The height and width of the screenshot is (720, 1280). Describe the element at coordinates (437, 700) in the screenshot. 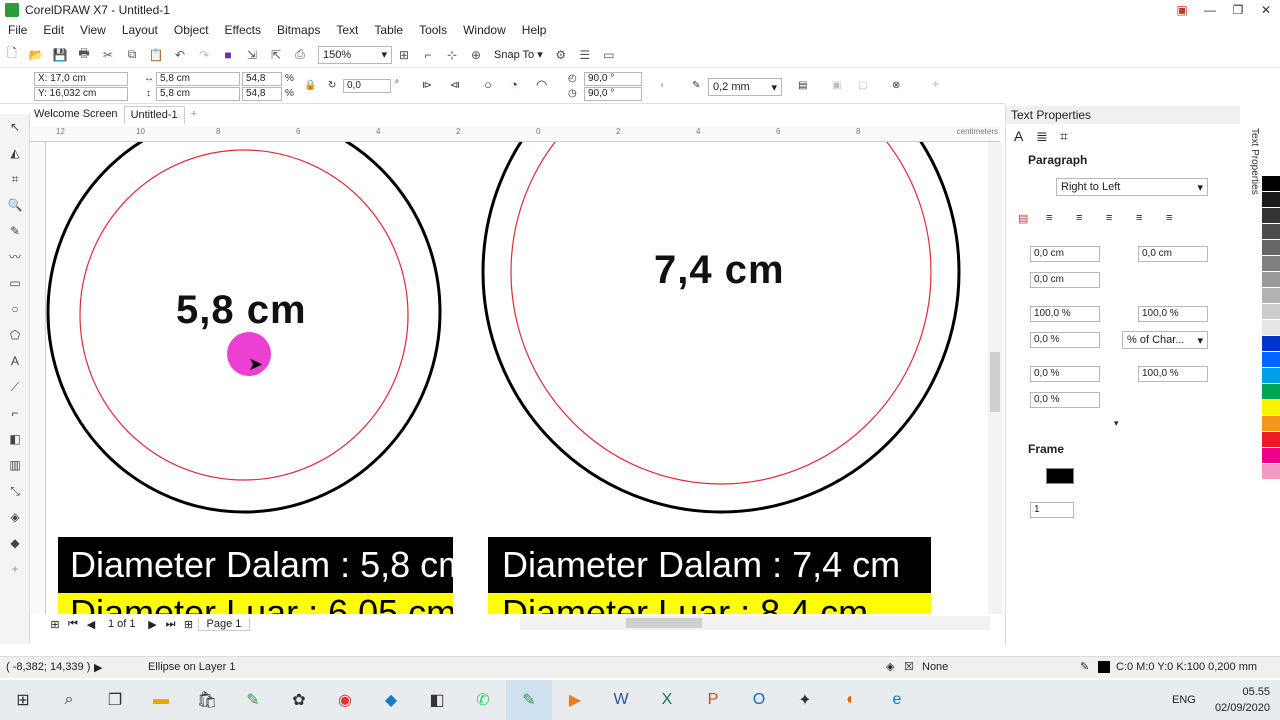

I see `app-icon: ◧` at that location.